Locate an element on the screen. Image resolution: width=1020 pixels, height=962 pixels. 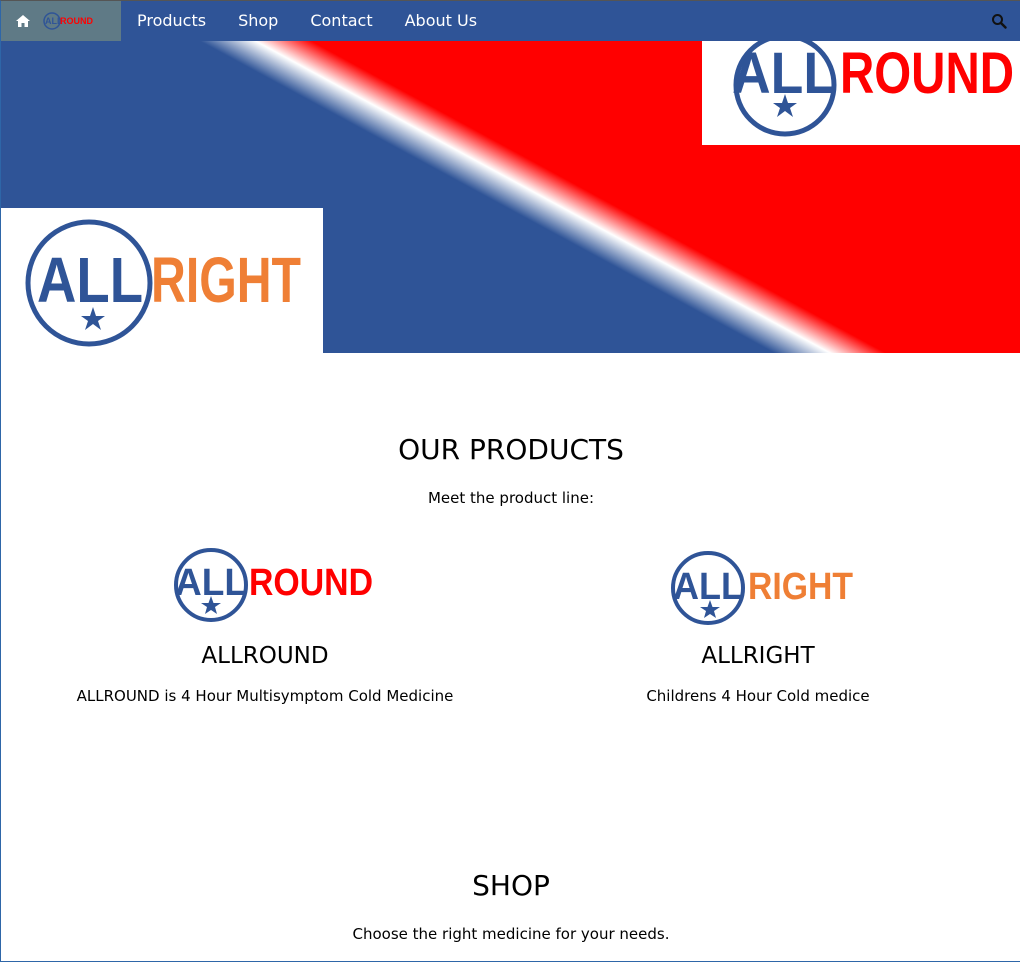
product-name: ALLROUND is located at coordinates (265, 656).